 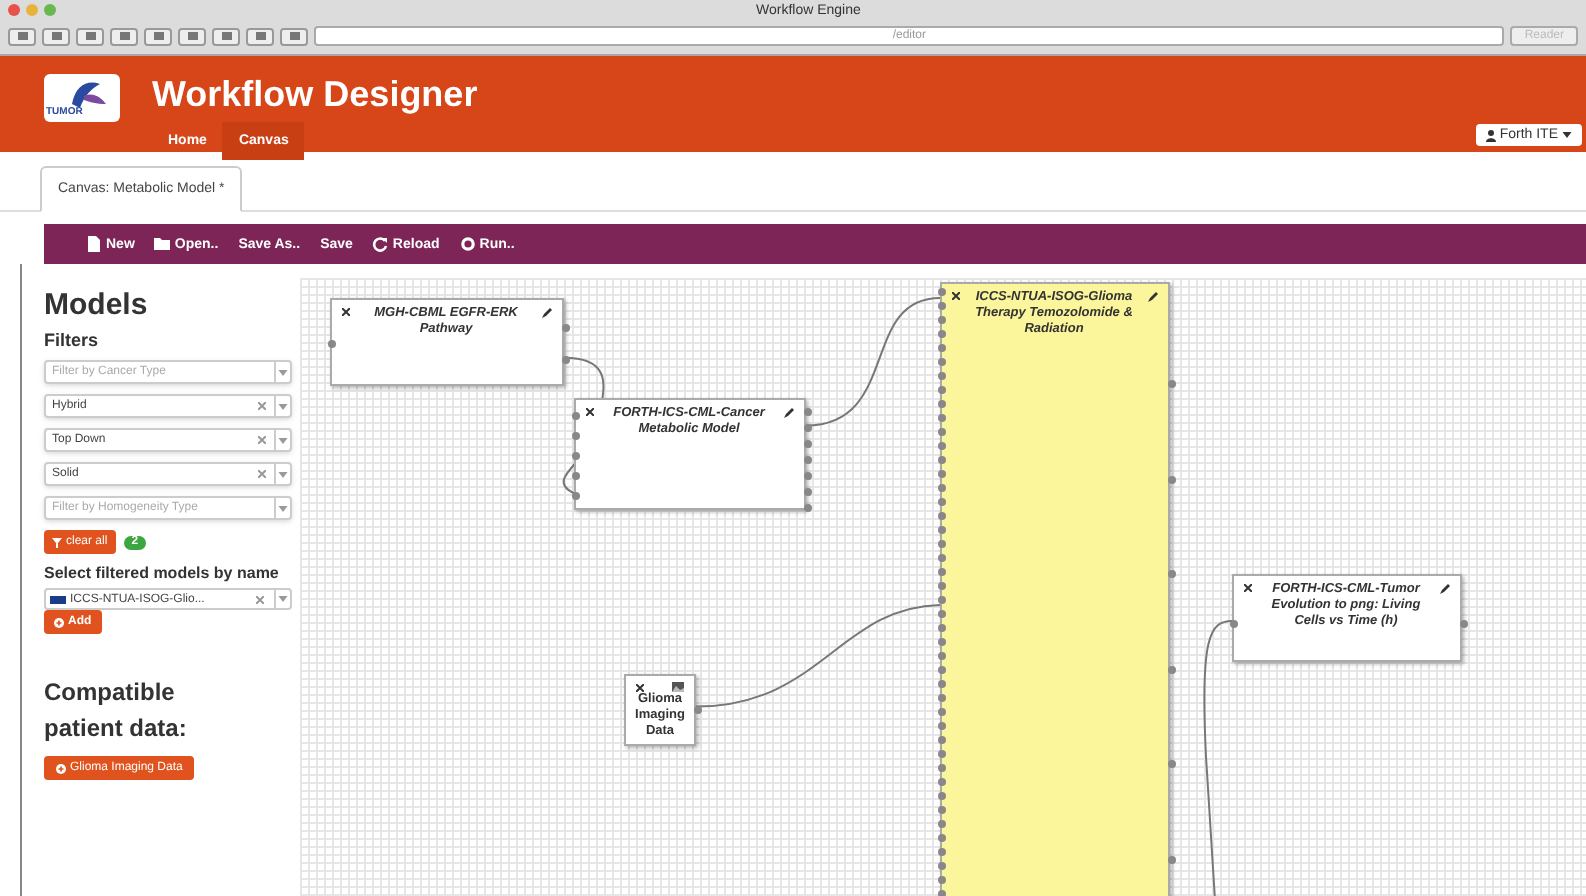 What do you see at coordinates (72, 341) in the screenshot?
I see `filters-title: Filters` at bounding box center [72, 341].